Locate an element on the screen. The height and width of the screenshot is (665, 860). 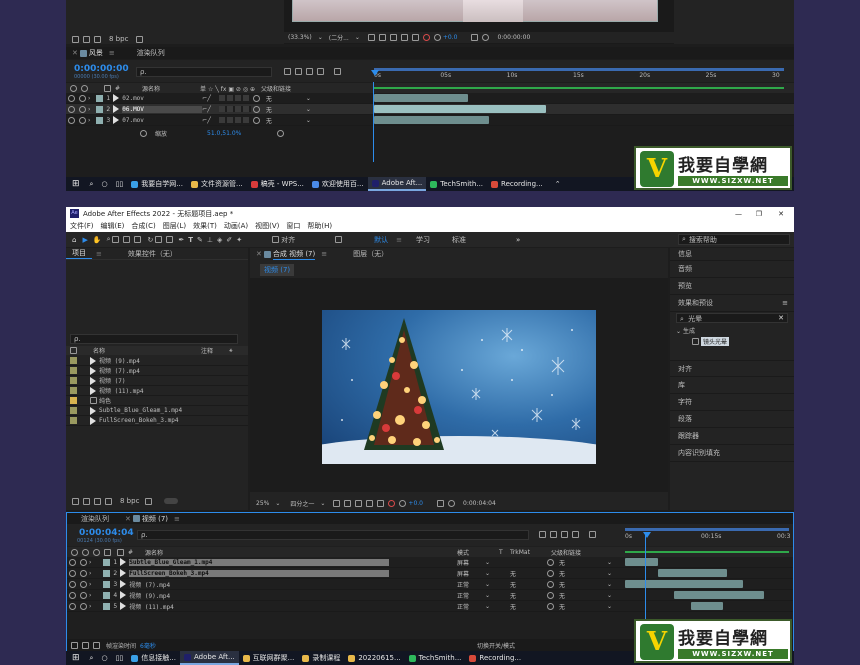
show-snapshot-icon is located at coordinates (486, 37).